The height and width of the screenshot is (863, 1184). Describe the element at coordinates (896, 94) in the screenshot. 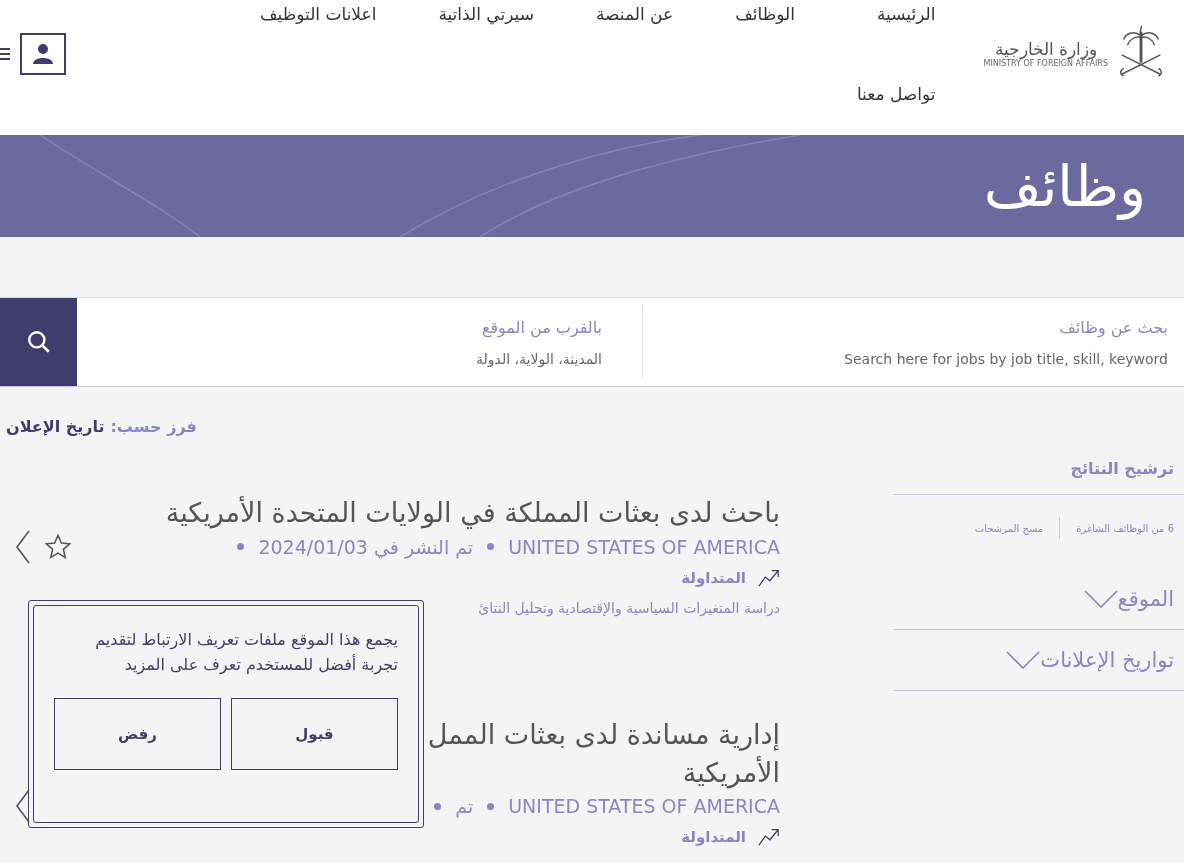

I see `nav-link: تواصل معنا` at that location.